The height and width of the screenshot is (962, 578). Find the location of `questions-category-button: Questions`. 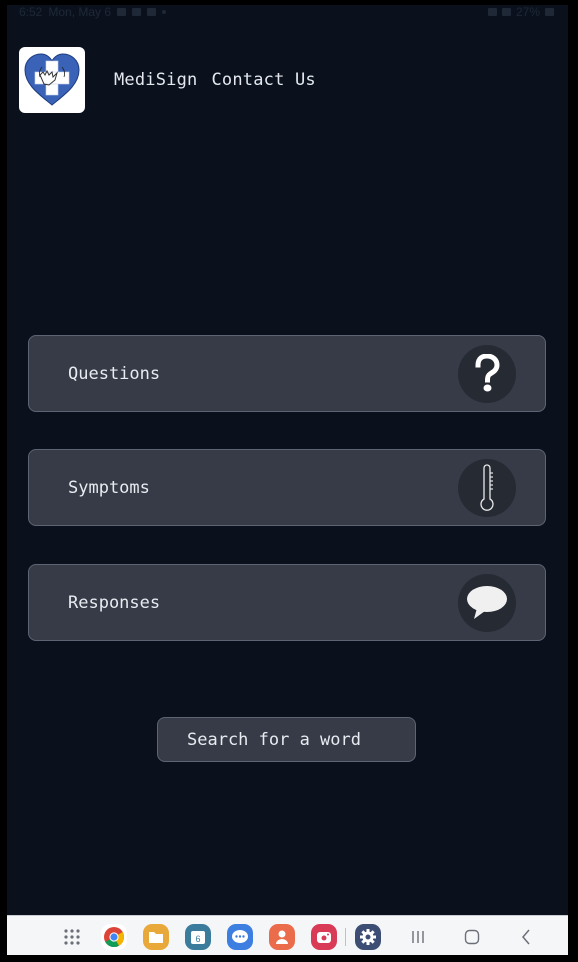

questions-category-button: Questions is located at coordinates (287, 373).